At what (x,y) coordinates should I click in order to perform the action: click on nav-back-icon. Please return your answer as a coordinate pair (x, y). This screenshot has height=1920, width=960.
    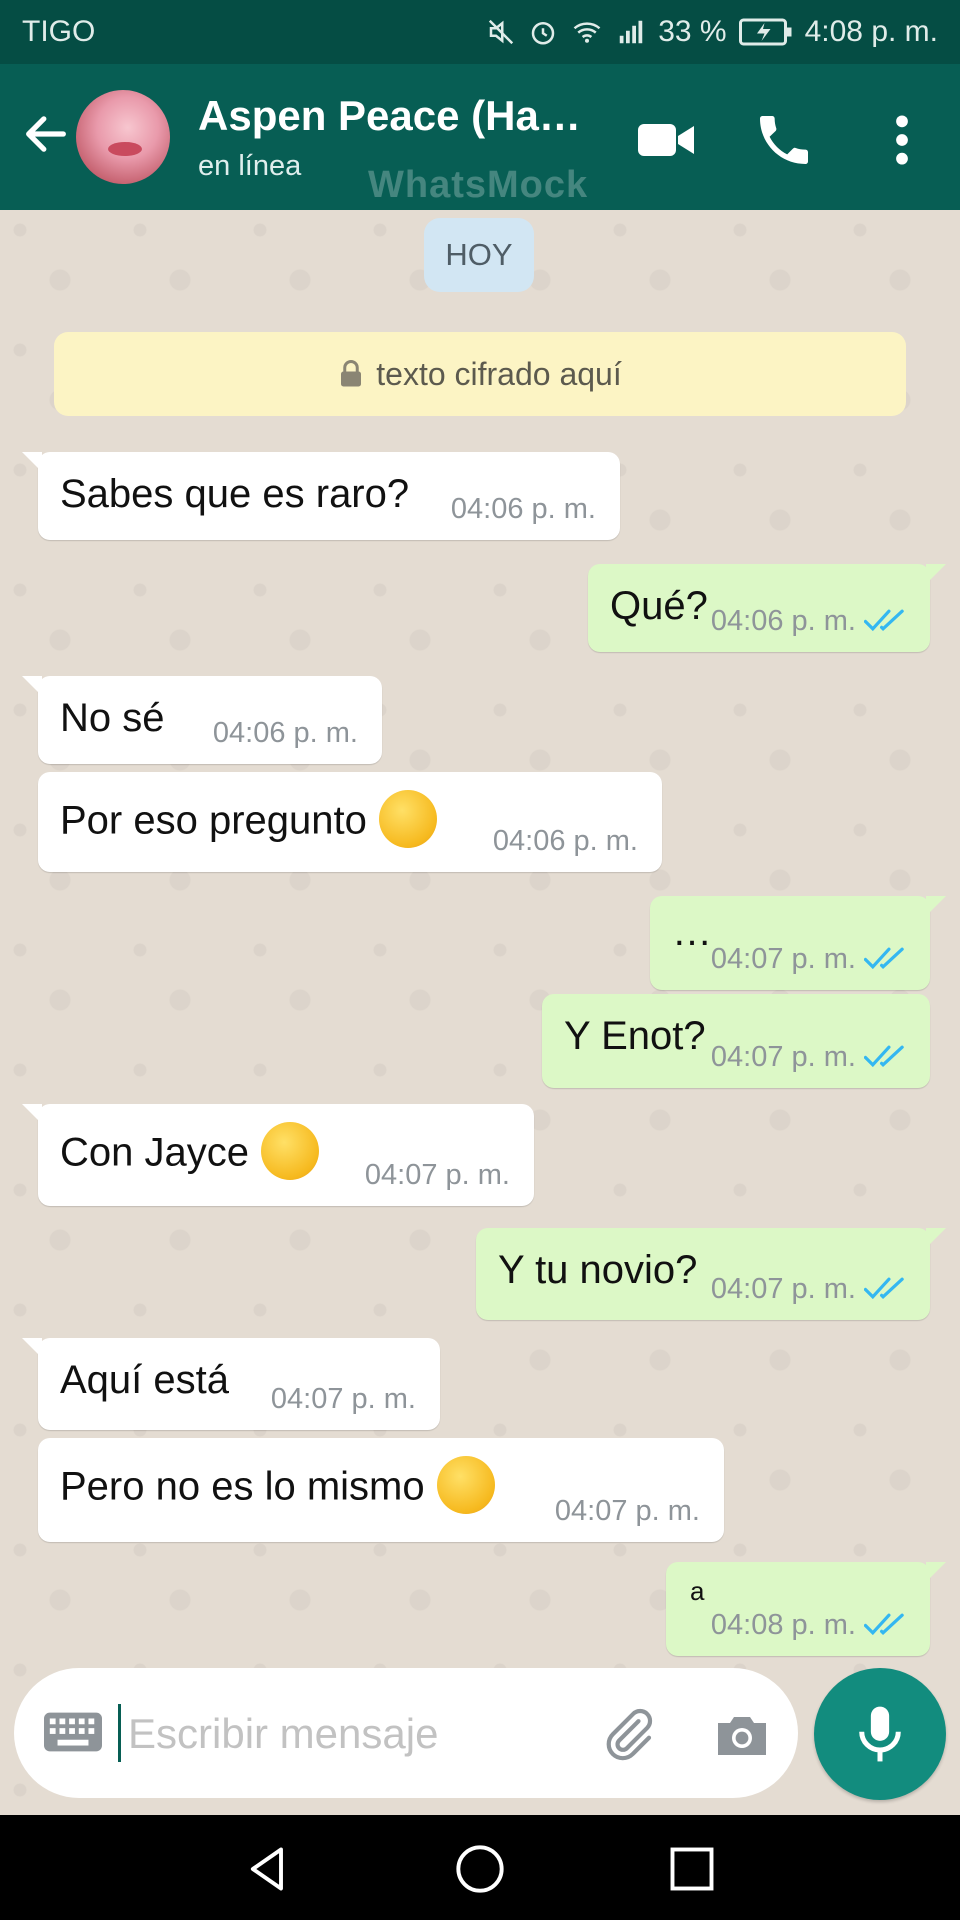
    Looking at the image, I should click on (268, 1869).